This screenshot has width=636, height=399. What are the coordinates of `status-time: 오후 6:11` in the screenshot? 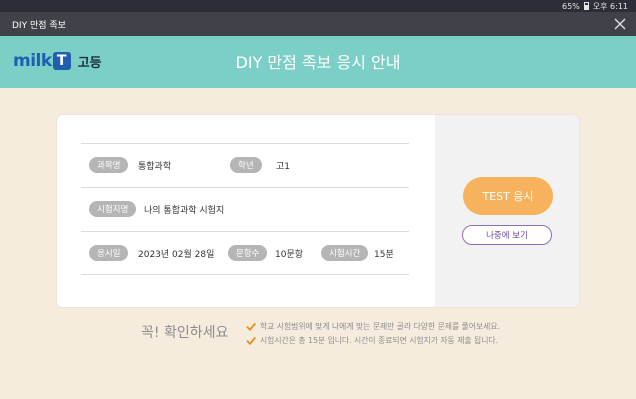 It's located at (610, 6).